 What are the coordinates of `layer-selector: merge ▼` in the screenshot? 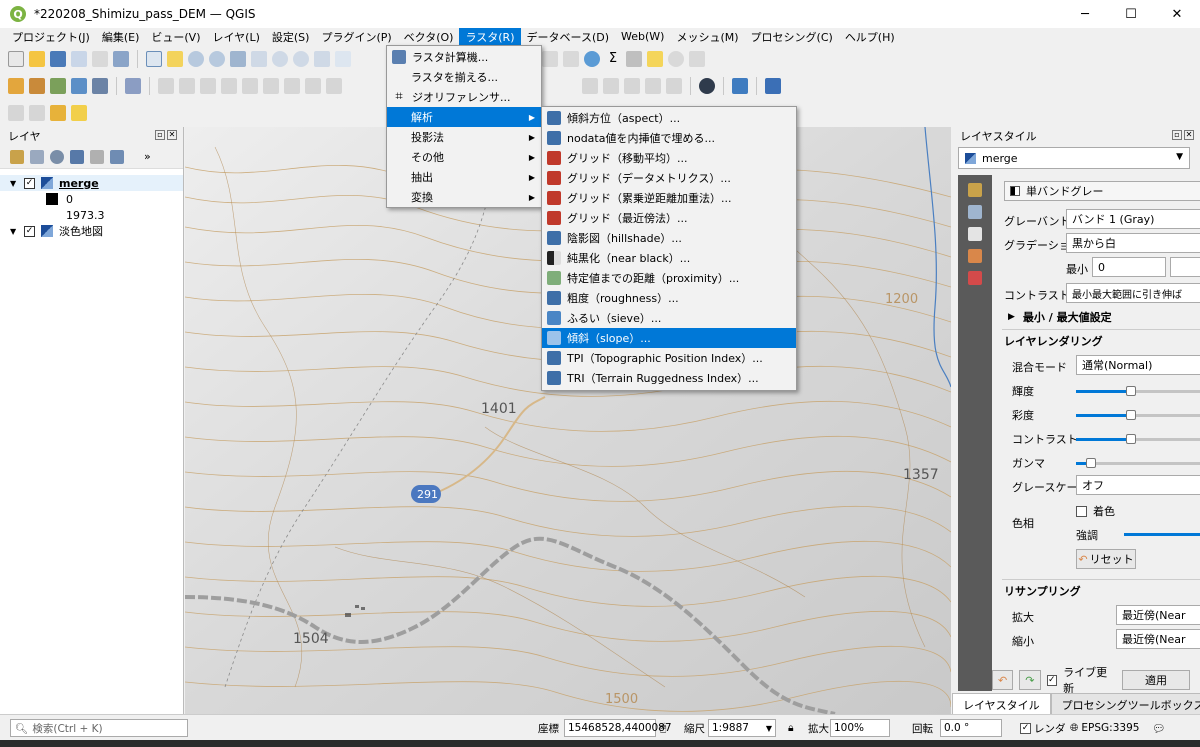 It's located at (1074, 158).